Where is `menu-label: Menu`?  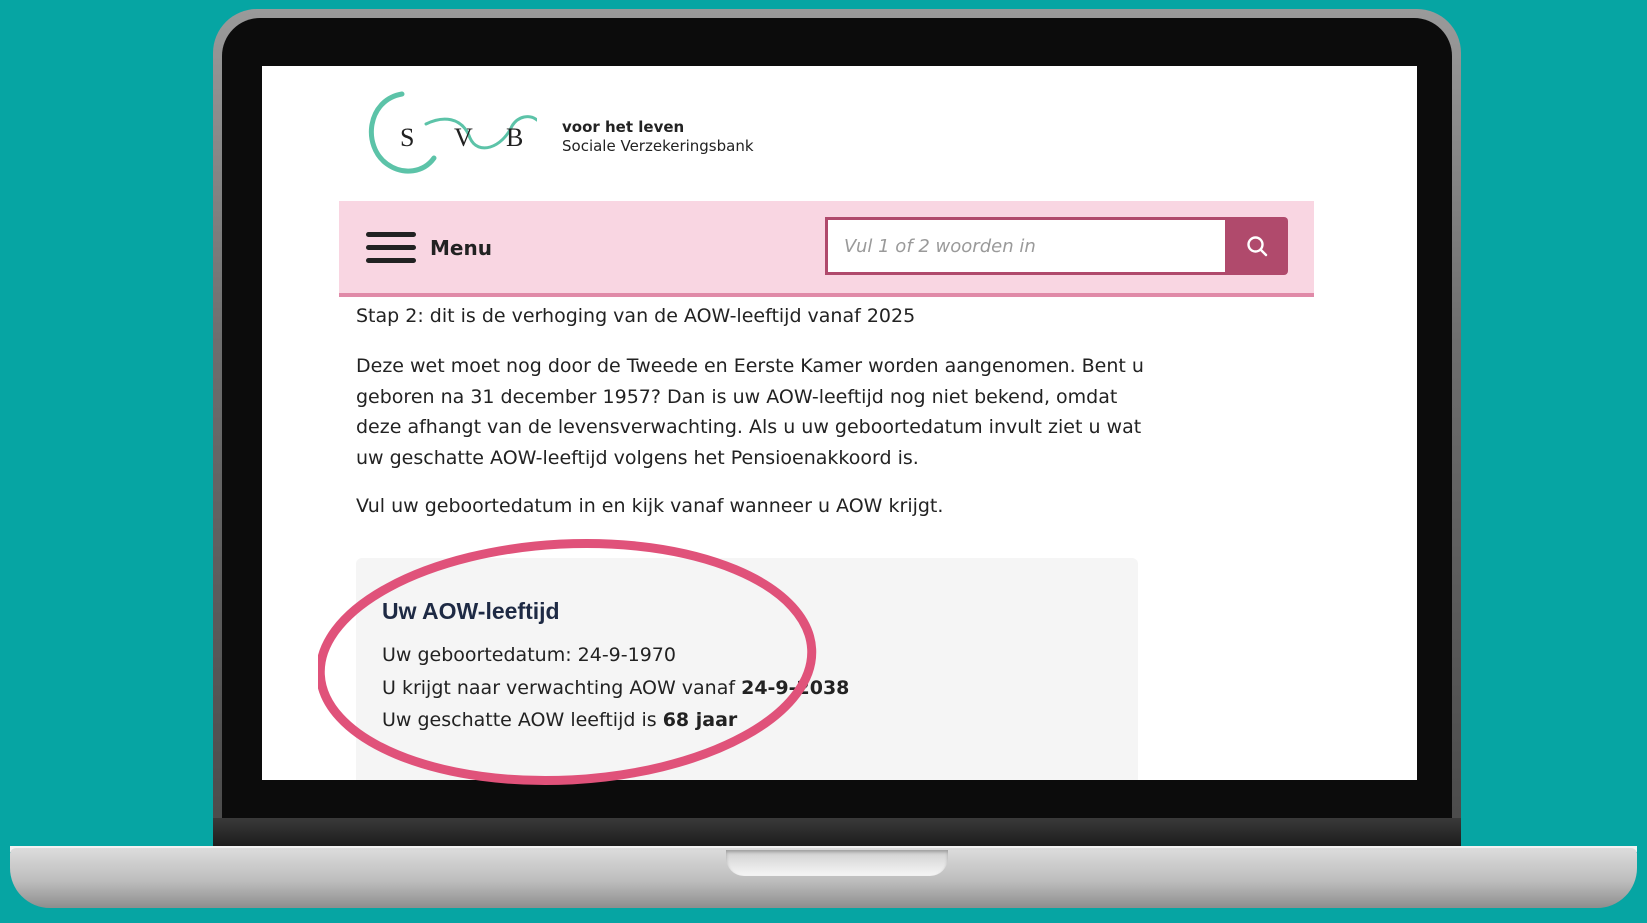
menu-label: Menu is located at coordinates (461, 248).